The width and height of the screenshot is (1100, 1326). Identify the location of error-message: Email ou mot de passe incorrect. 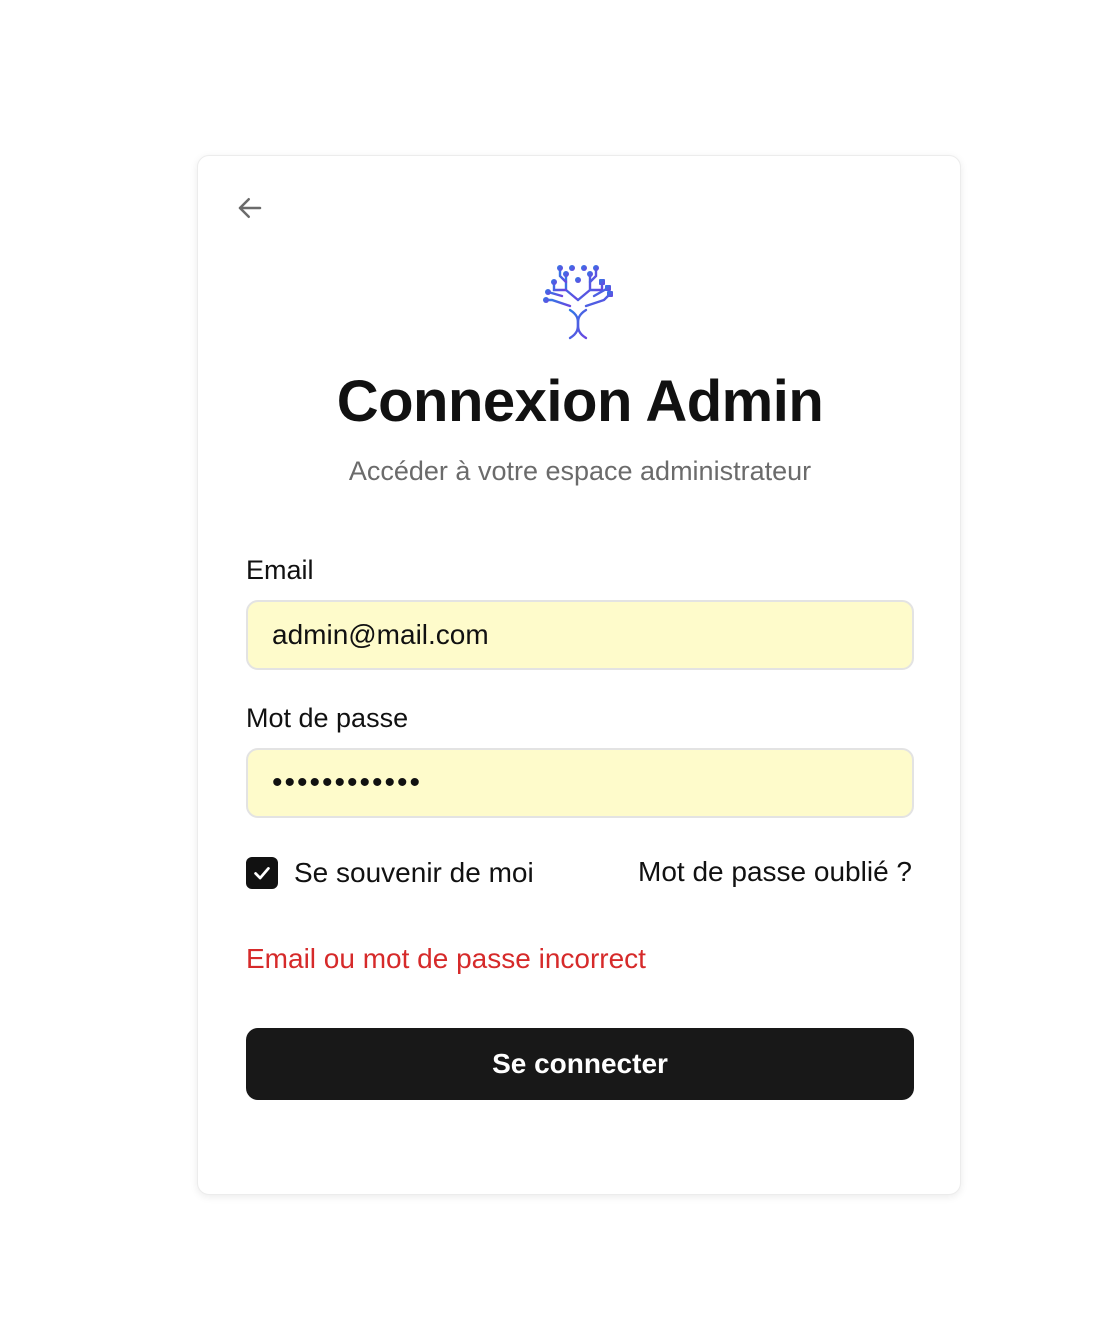
(446, 958).